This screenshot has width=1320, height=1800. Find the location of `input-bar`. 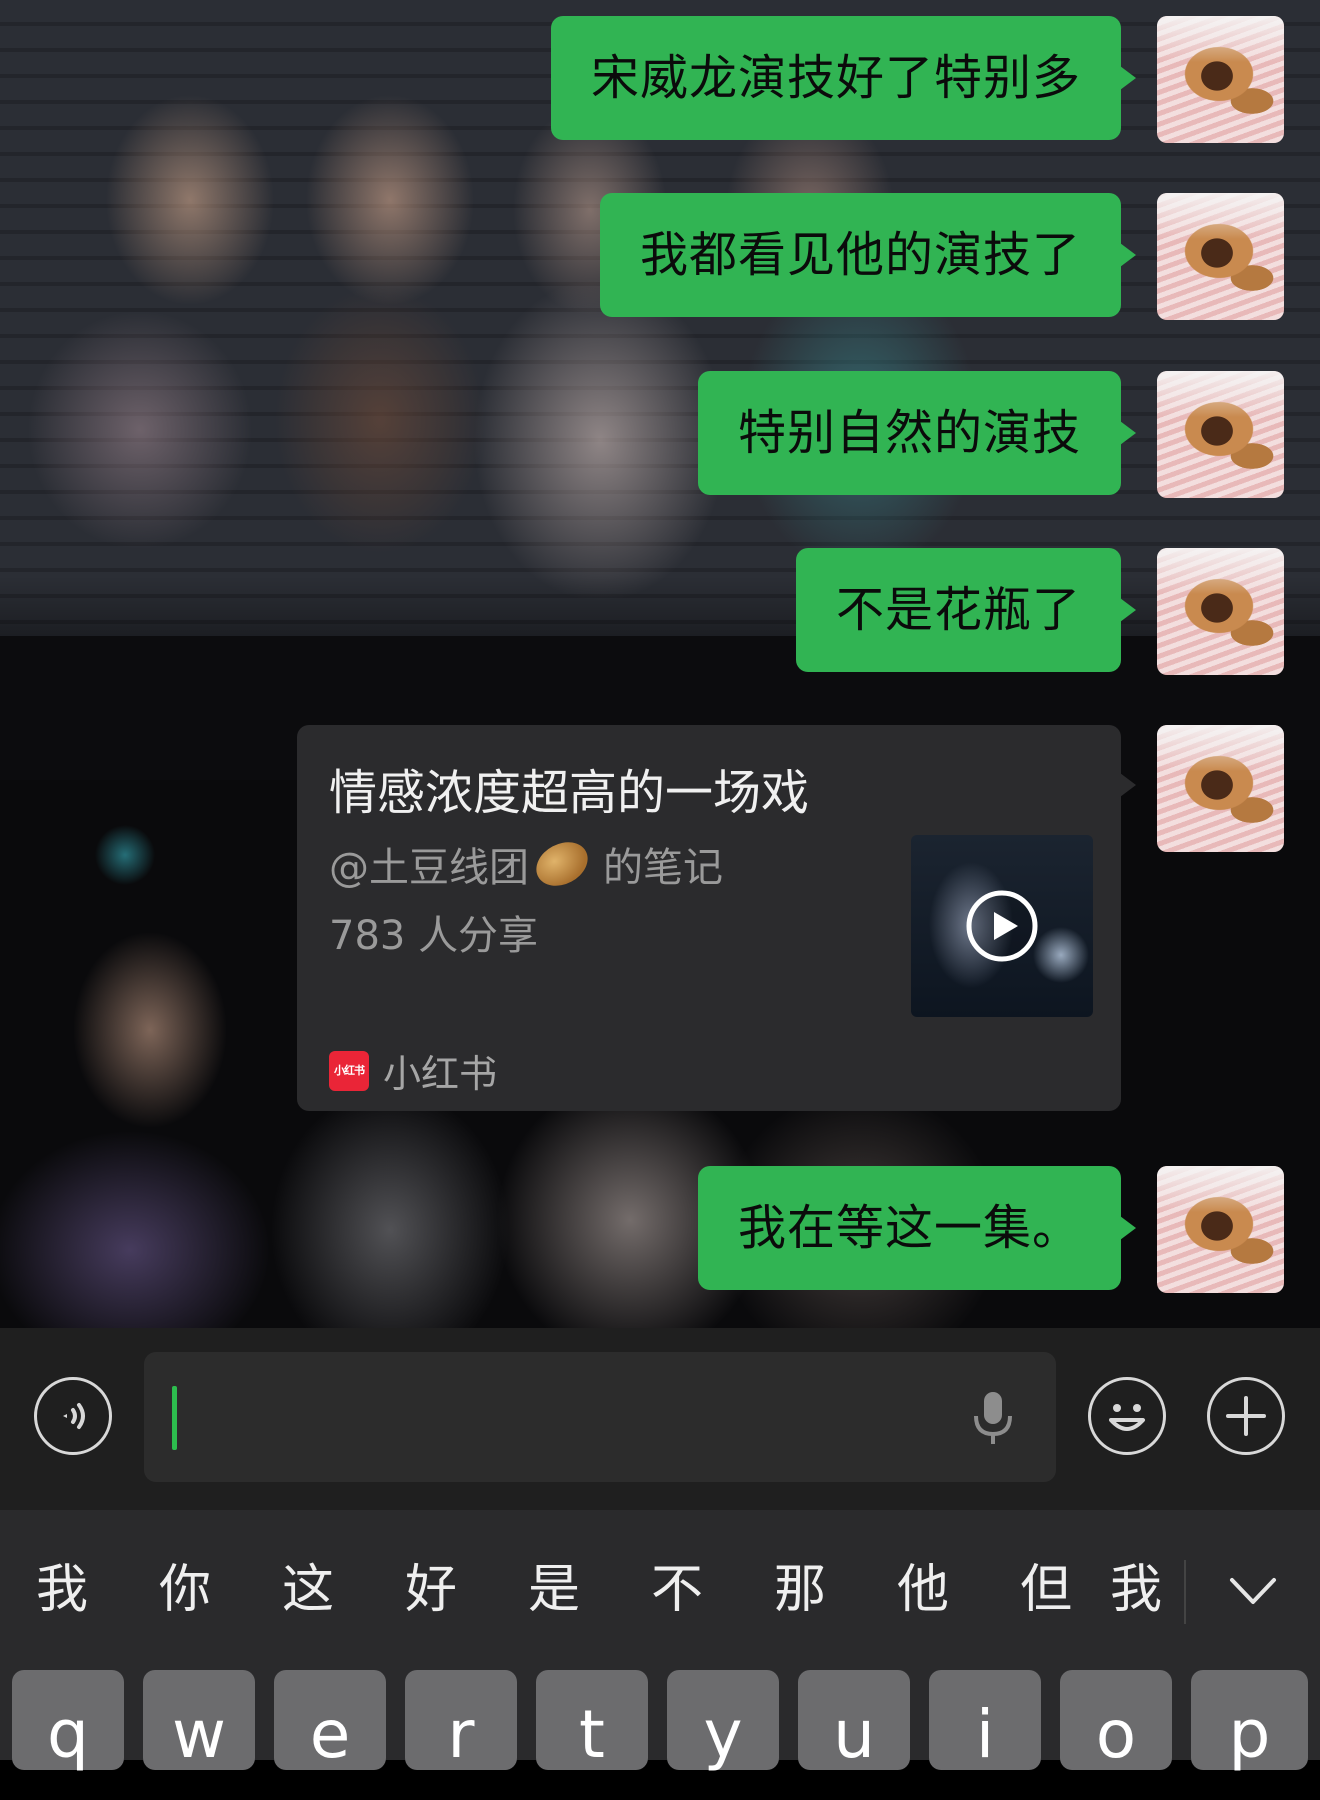

input-bar is located at coordinates (660, 1419).